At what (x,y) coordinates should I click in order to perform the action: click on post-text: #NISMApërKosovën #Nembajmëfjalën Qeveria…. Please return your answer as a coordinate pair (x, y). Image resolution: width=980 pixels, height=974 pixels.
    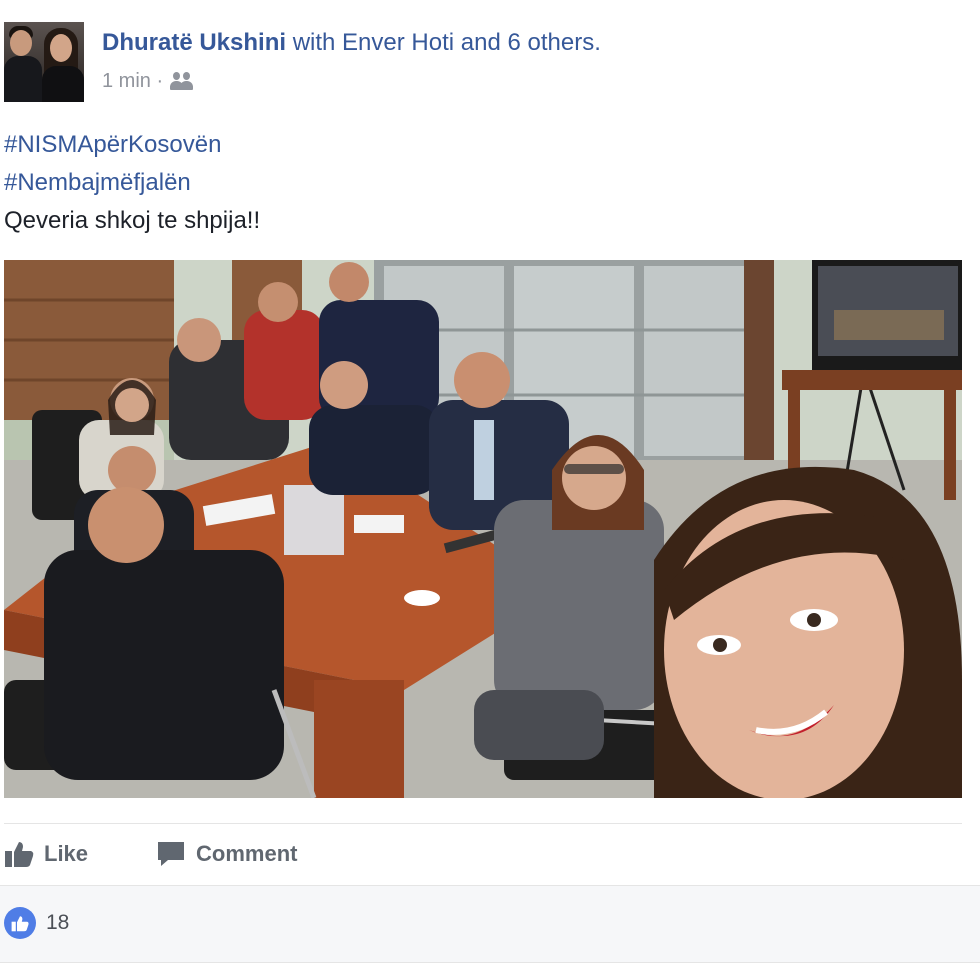
    Looking at the image, I should click on (132, 183).